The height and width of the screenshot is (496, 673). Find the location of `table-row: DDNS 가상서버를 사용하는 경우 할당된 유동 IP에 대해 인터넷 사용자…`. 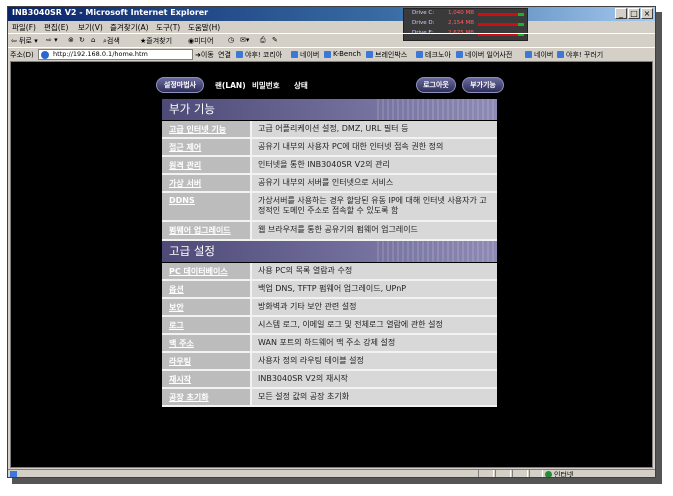

table-row: DDNS 가상서버를 사용하는 경우 할당된 유동 IP에 대해 인터넷 사용자… is located at coordinates (329, 207).